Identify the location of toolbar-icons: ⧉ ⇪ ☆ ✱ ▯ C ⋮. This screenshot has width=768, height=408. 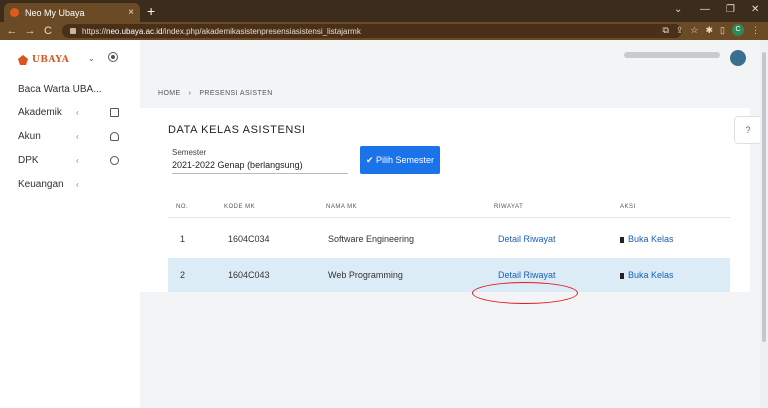
(711, 30).